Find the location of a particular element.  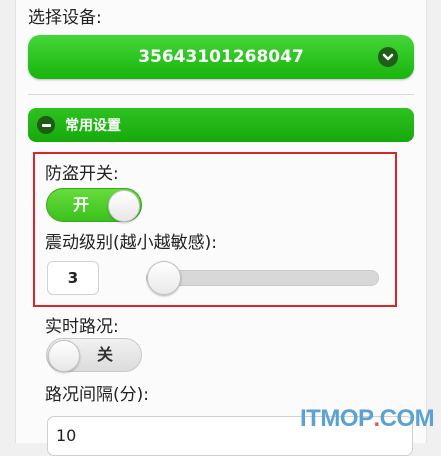

watermark-suffix: COM is located at coordinates (407, 418).